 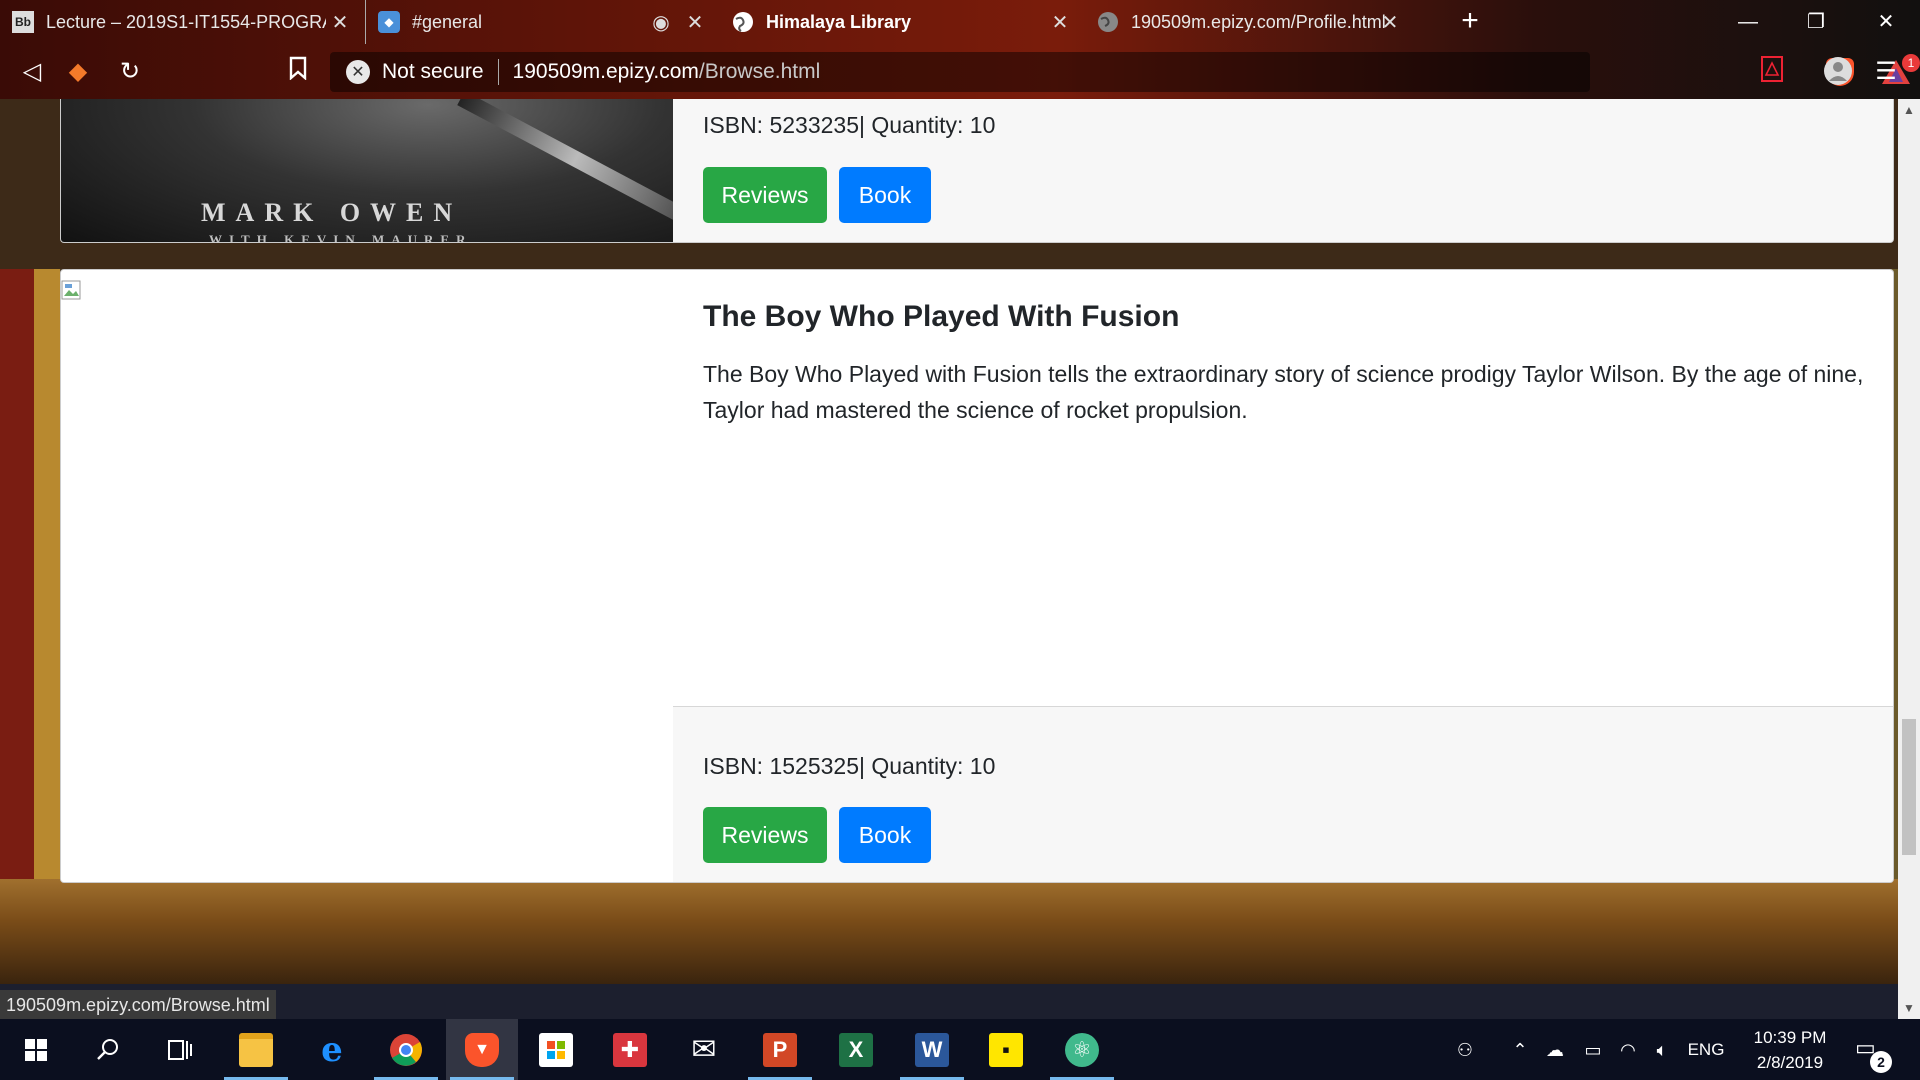 I want to click on taskbar-mail: ✉, so click(x=704, y=1049).